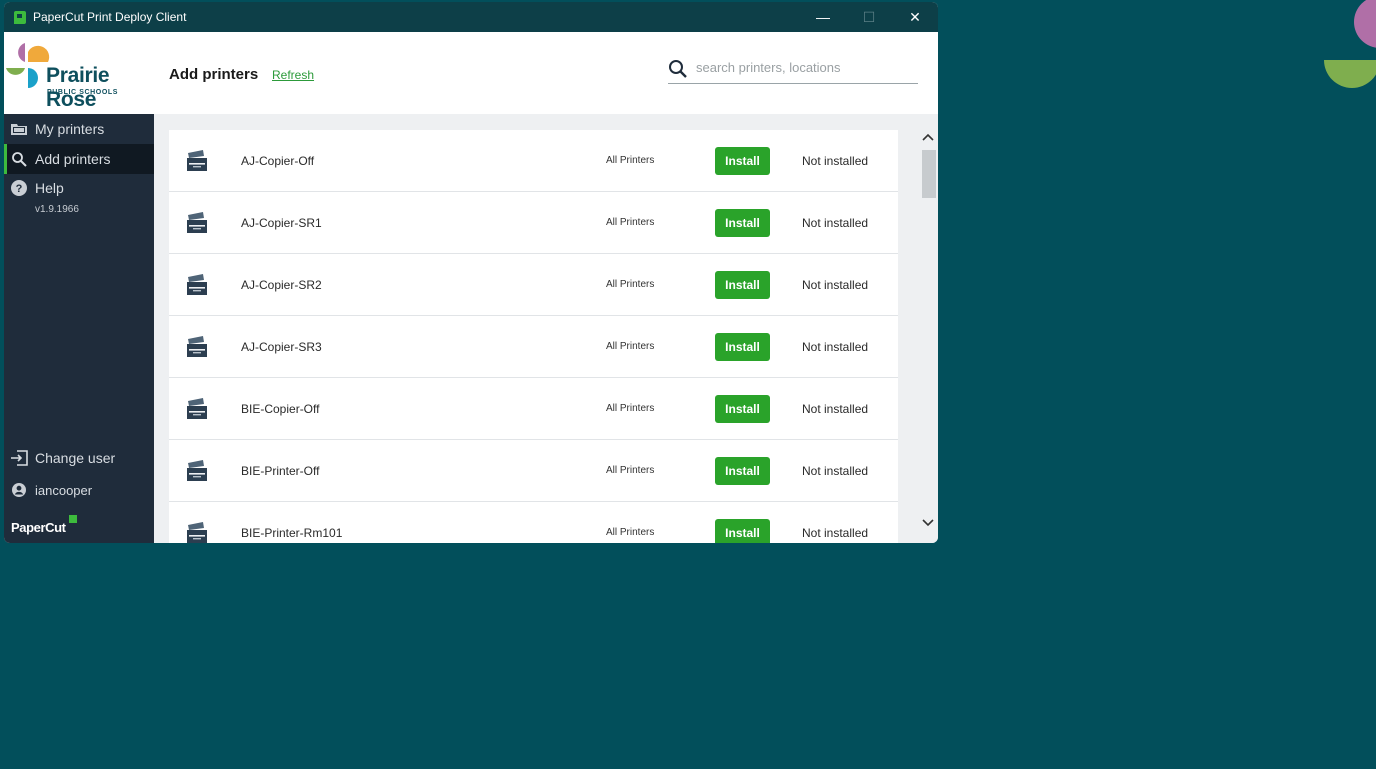  What do you see at coordinates (915, 17) in the screenshot?
I see `close-button: ✕` at bounding box center [915, 17].